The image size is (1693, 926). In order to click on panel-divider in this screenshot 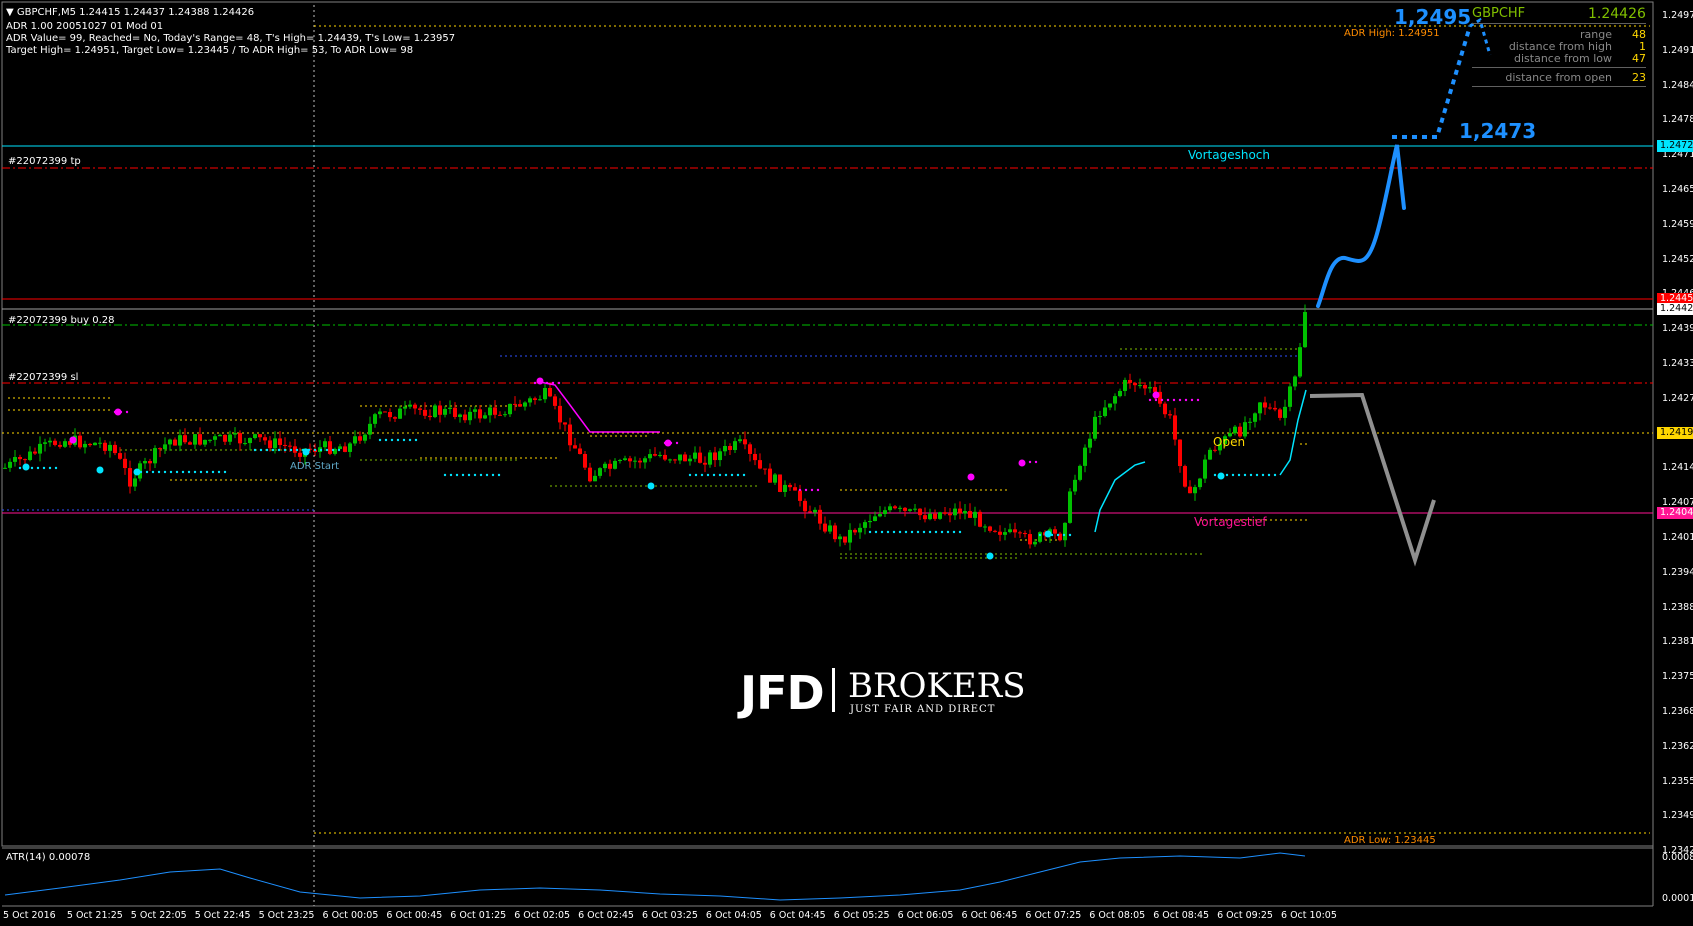, I will do `click(1559, 23)`.